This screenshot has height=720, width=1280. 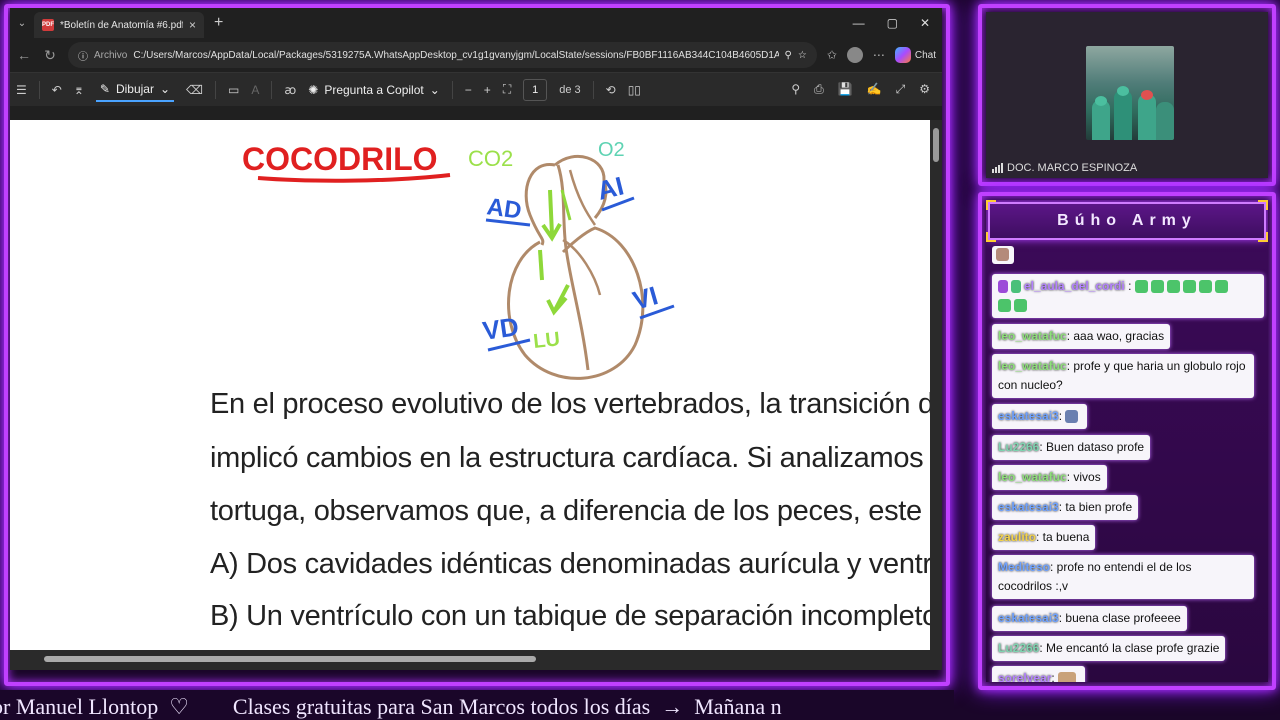 What do you see at coordinates (1003, 287) in the screenshot?
I see `badge-icon` at bounding box center [1003, 287].